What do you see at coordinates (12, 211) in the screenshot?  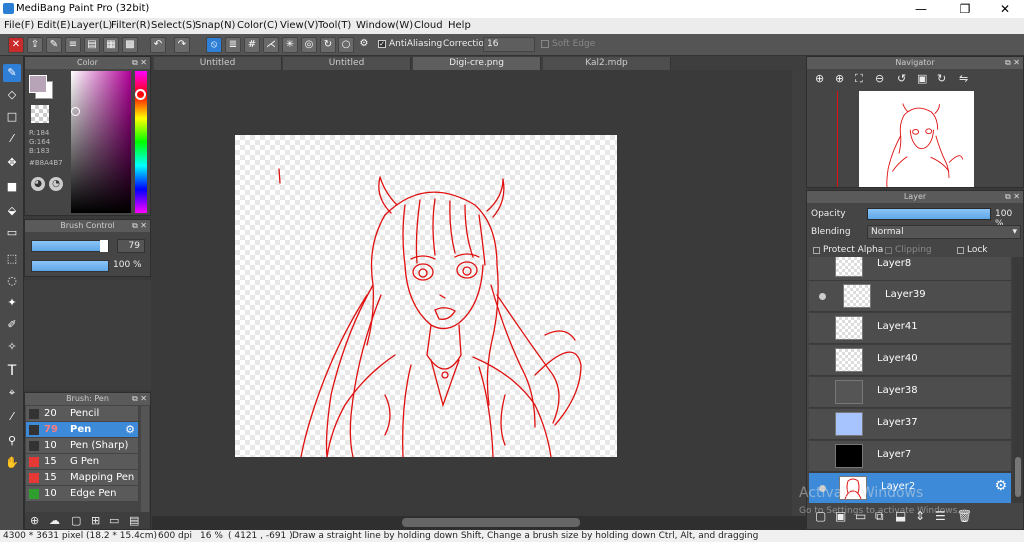 I see `bucket-tool-icon: ⬙` at bounding box center [12, 211].